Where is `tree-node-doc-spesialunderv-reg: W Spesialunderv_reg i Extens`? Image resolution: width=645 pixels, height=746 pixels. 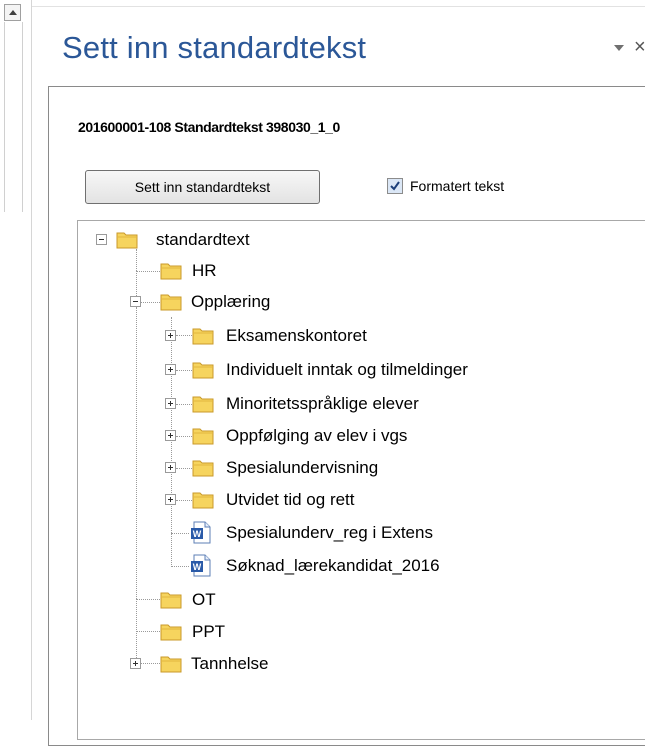
tree-node-doc-spesialunderv-reg: W Spesialunderv_reg i Extens is located at coordinates (365, 533).